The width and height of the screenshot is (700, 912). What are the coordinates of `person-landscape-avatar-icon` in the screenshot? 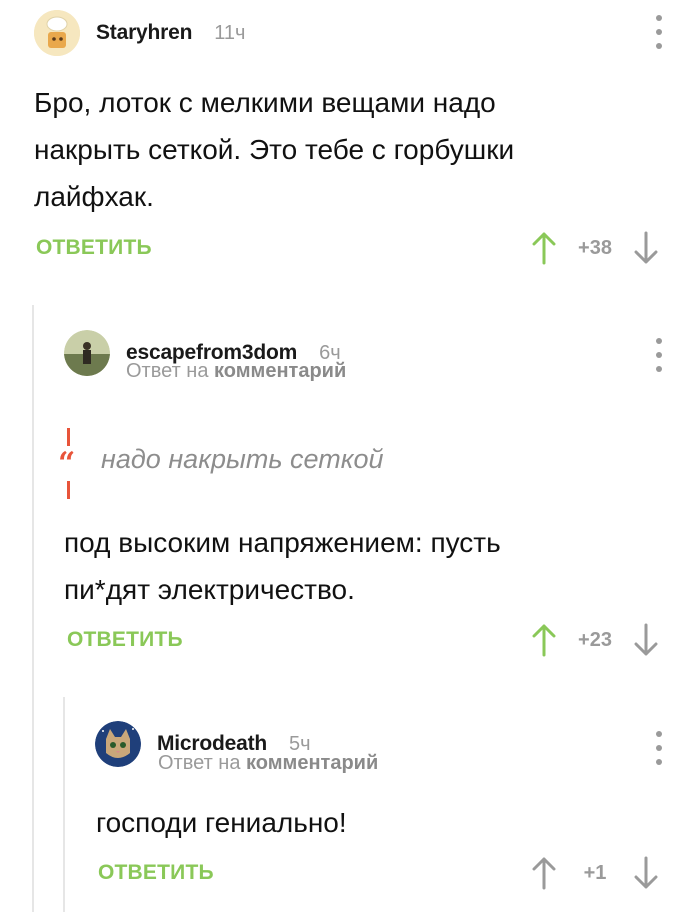 It's located at (87, 353).